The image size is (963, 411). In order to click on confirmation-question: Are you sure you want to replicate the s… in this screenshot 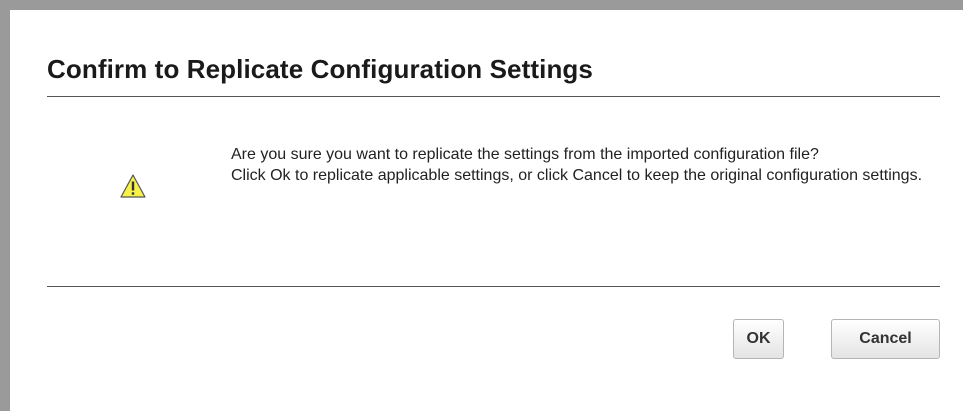, I will do `click(525, 154)`.